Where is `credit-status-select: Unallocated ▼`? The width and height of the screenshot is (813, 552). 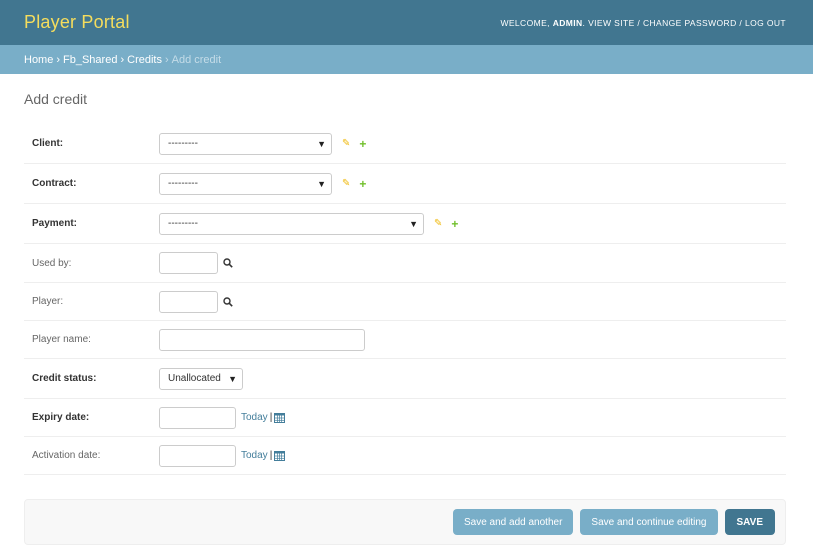 credit-status-select: Unallocated ▼ is located at coordinates (201, 378).